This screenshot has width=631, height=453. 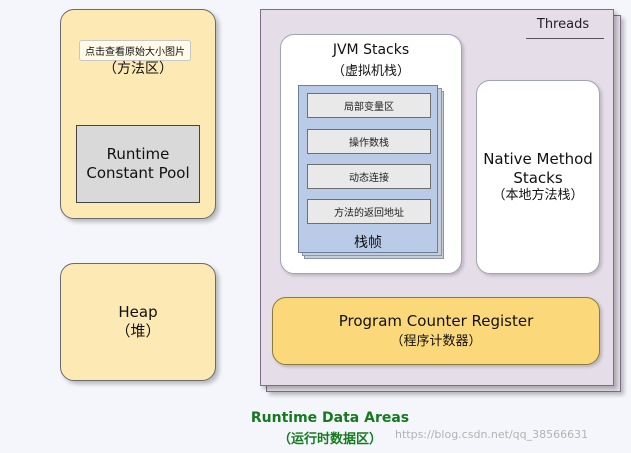 I want to click on runtime-constant-pool: Runtime Constant Pool, so click(x=138, y=164).